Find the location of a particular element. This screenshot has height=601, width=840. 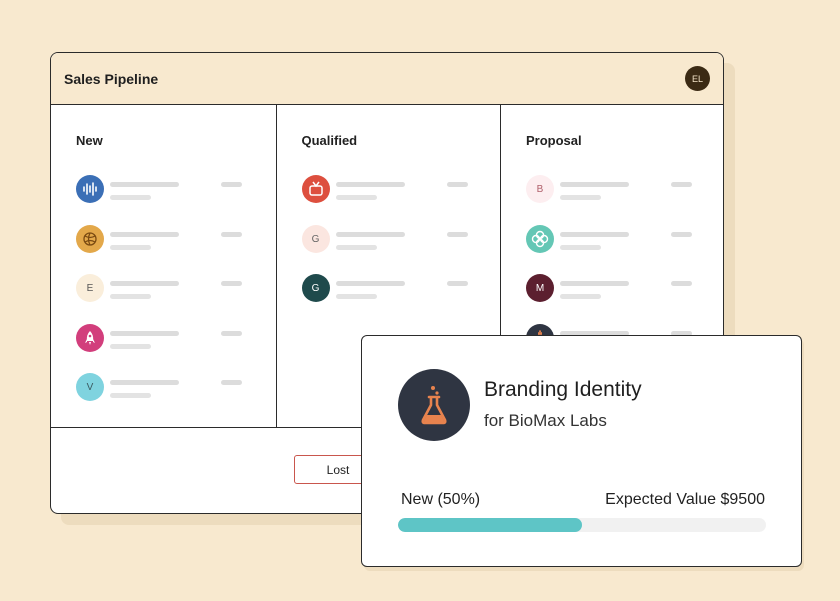

column-new: New E V is located at coordinates (163, 266).